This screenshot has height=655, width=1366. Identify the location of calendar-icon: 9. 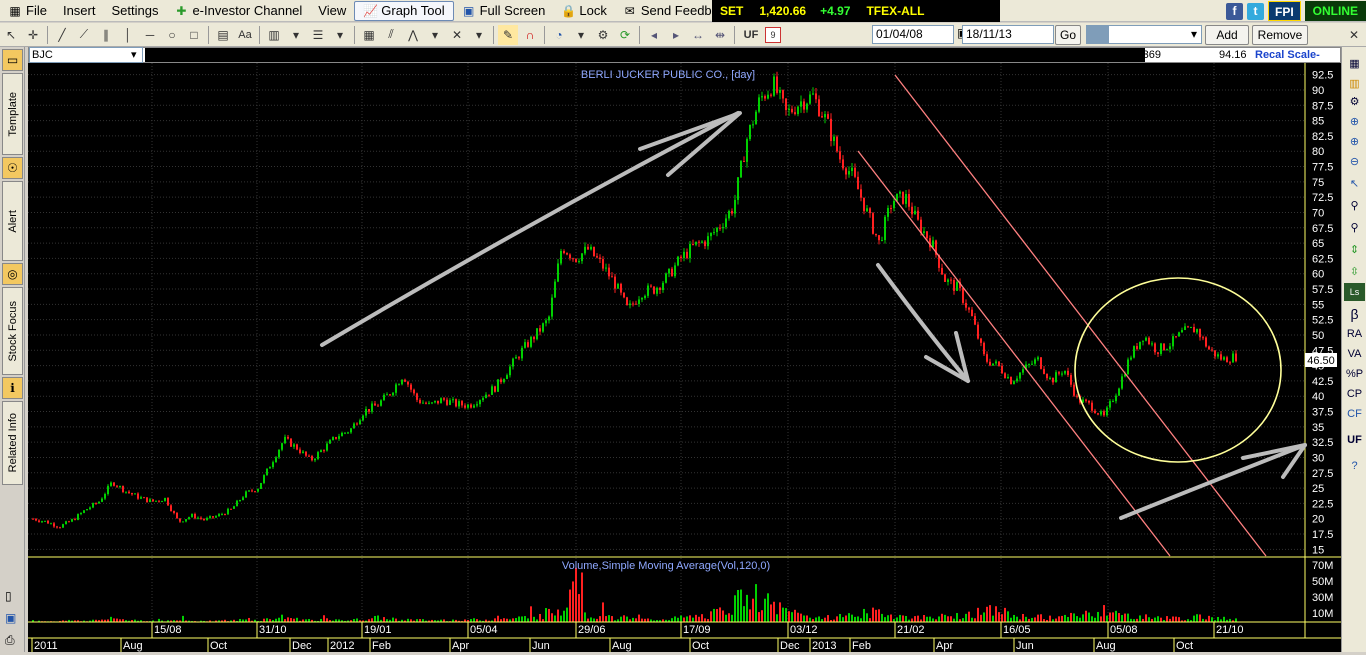
(773, 34).